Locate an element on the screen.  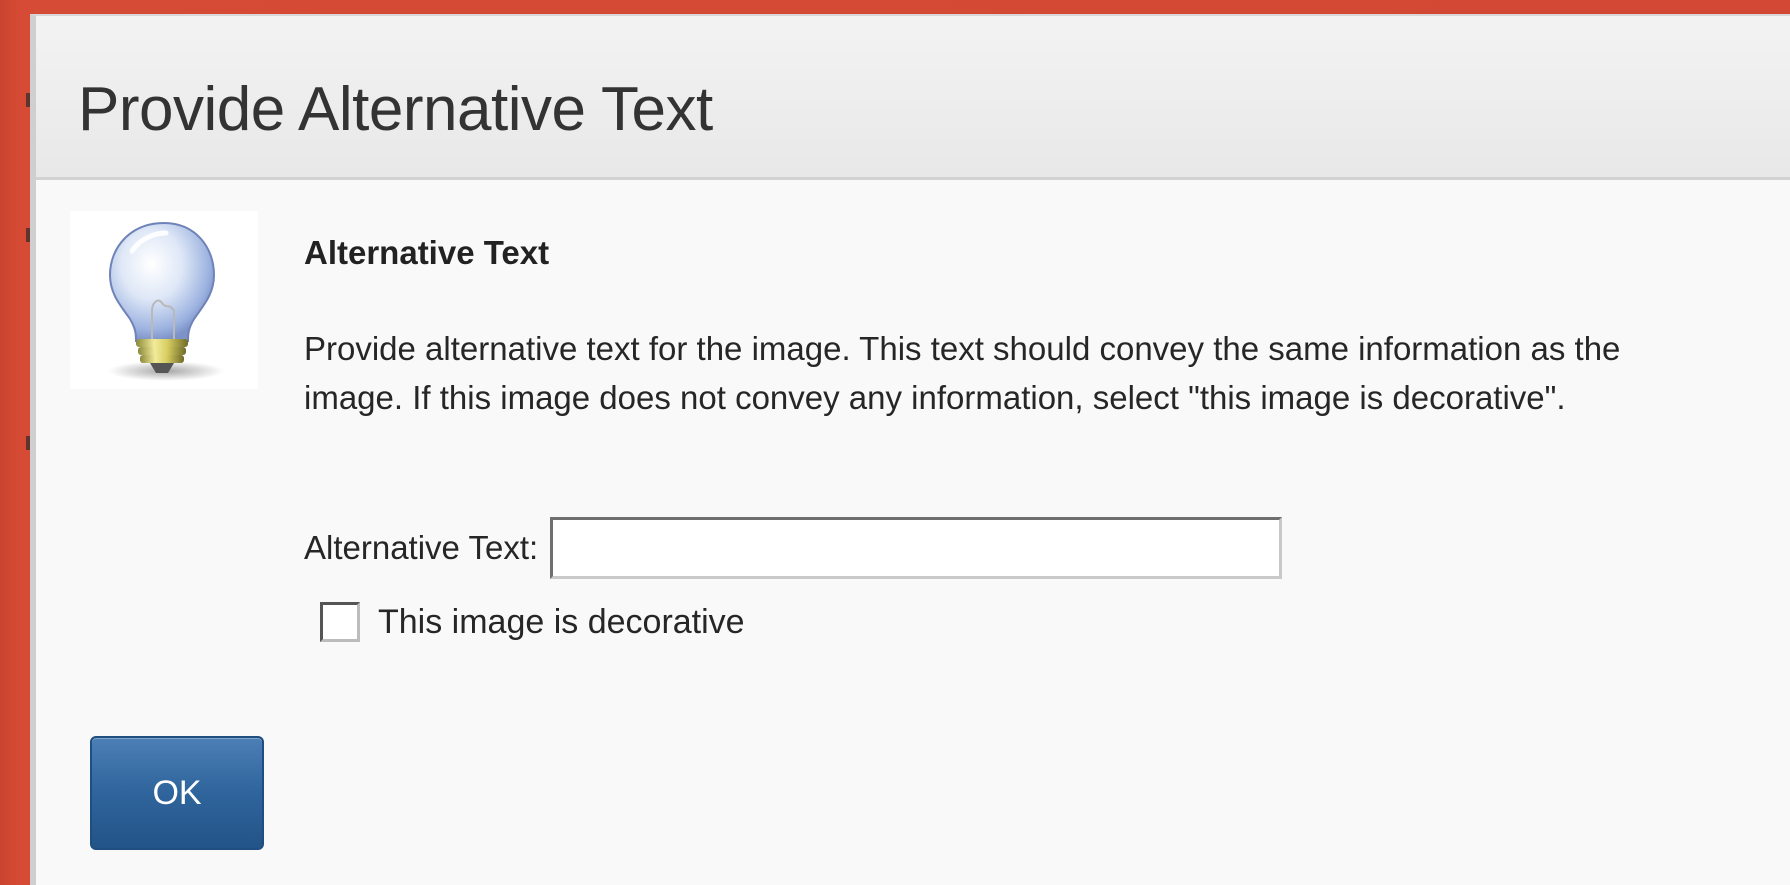
lightbulb-icon is located at coordinates (164, 300).